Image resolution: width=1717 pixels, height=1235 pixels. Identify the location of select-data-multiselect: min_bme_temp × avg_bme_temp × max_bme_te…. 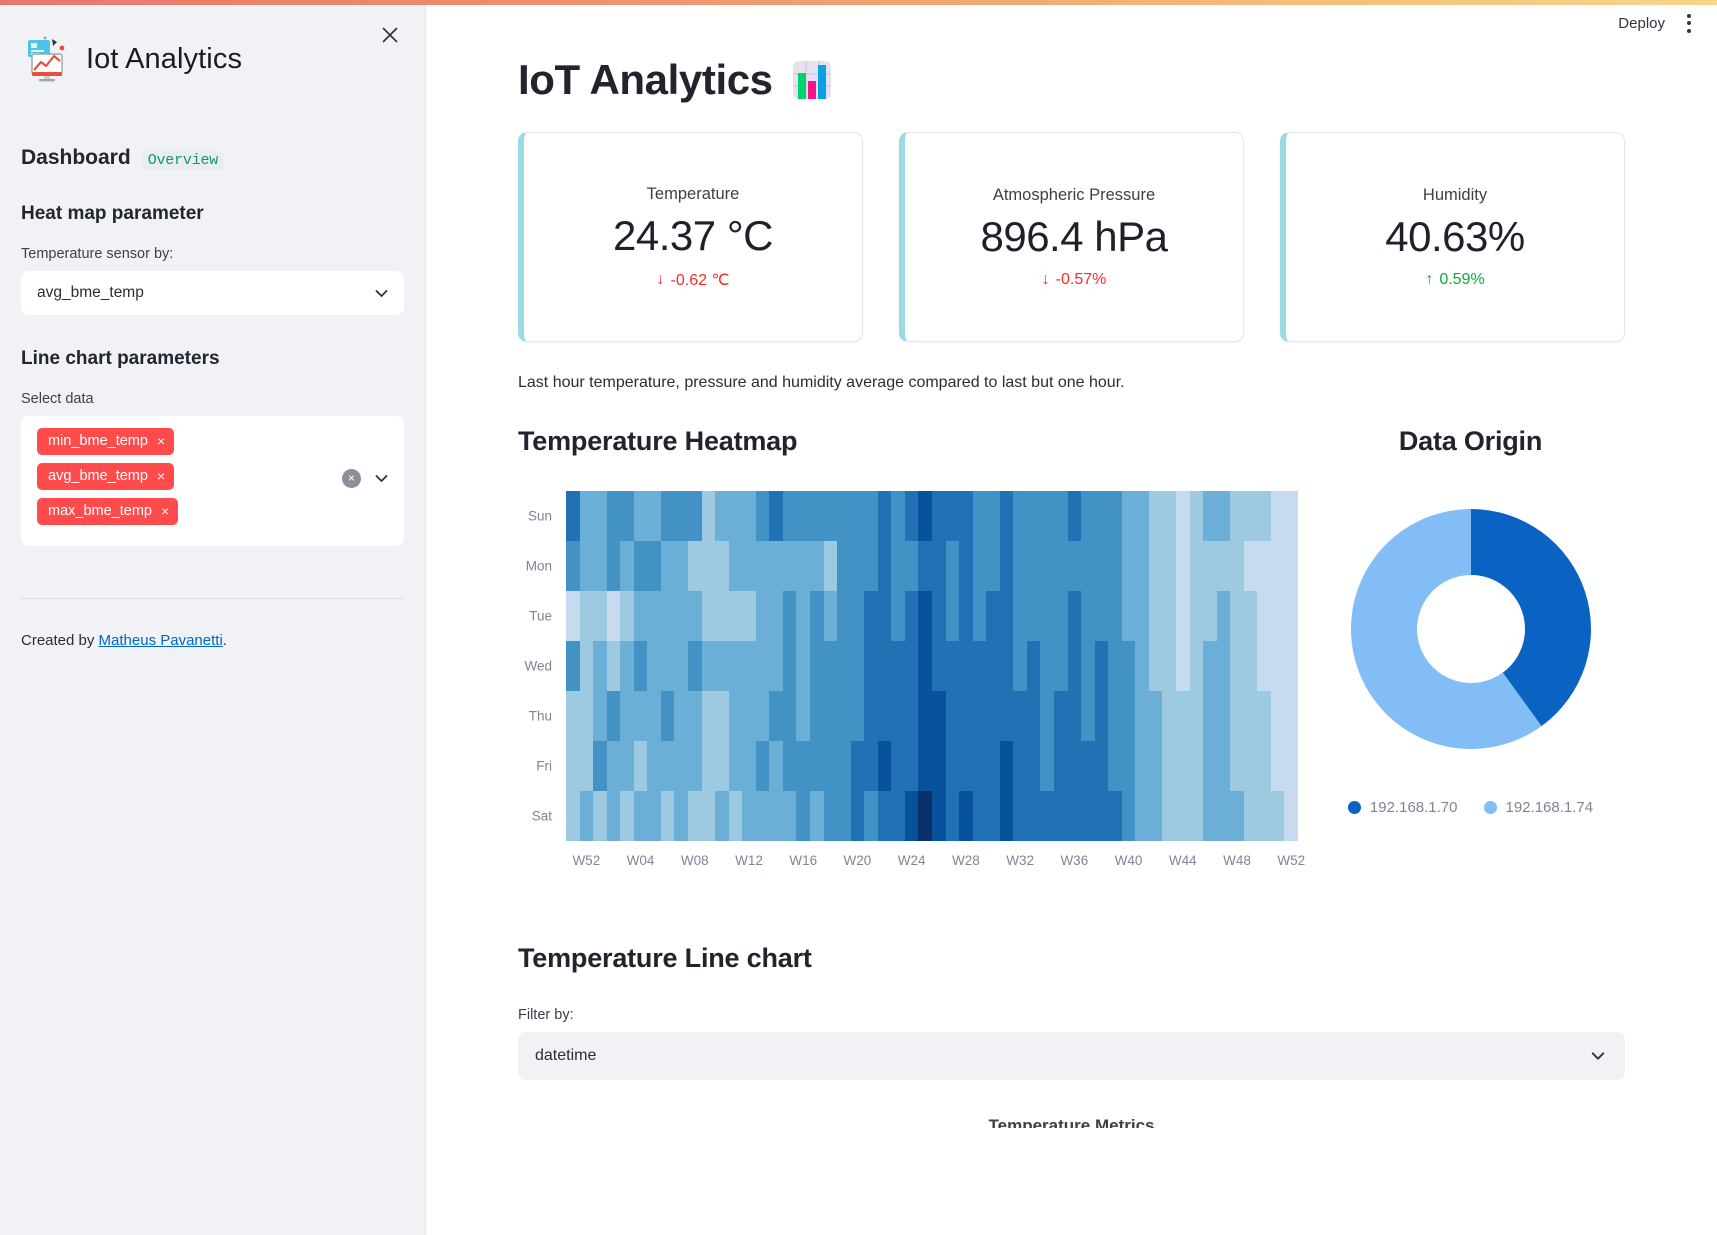
(212, 481).